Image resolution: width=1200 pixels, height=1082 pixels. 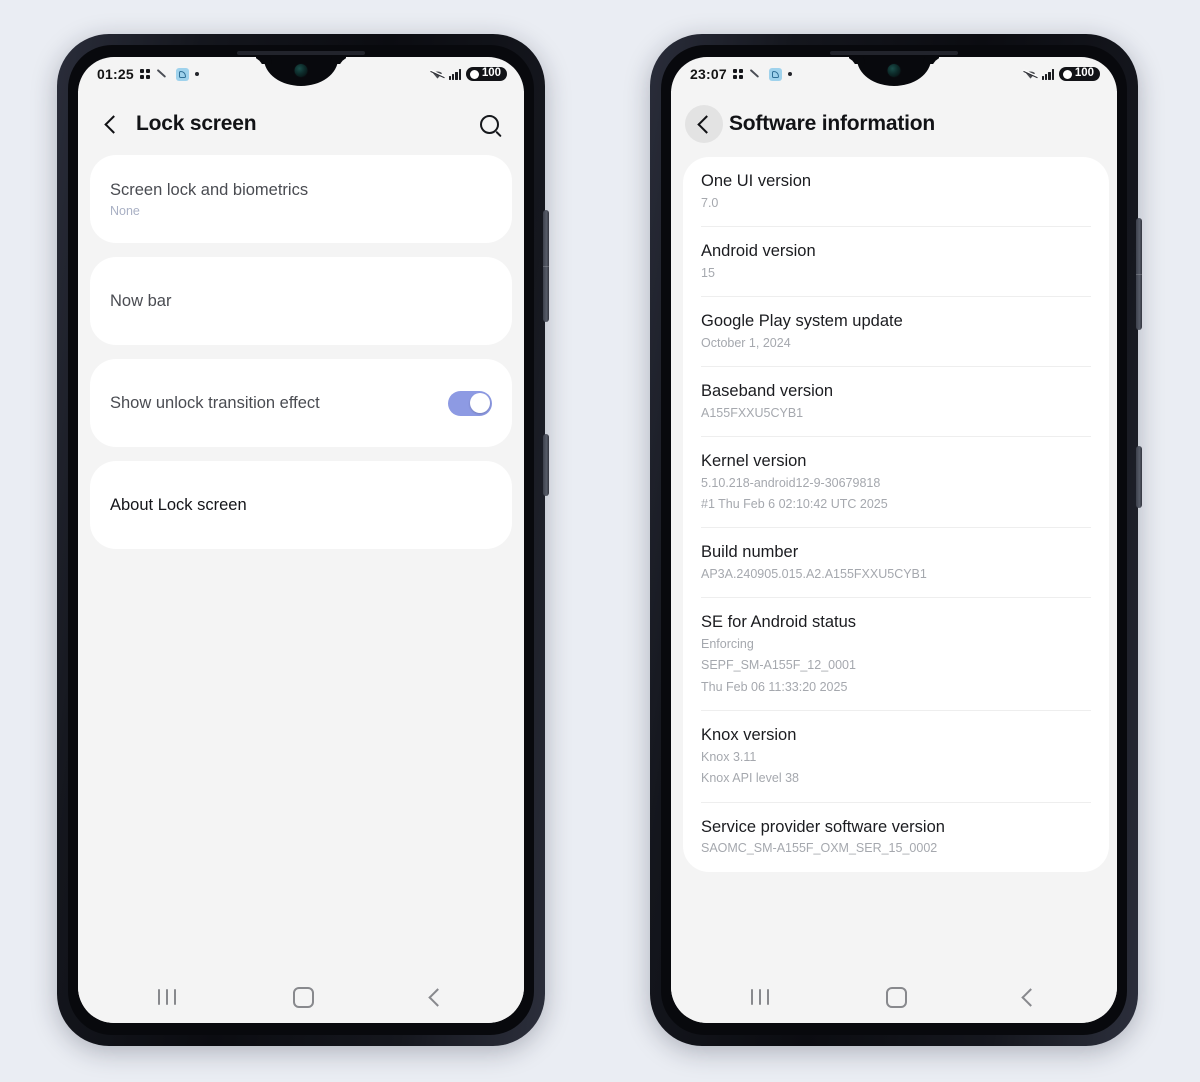 I want to click on unlock-transition-effect-toggle, so click(x=470, y=403).